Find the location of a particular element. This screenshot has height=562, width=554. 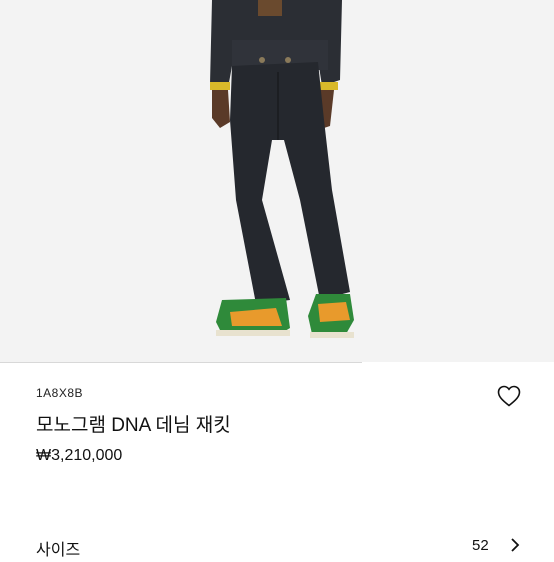

size-label: 사이즈 is located at coordinates (58, 550).